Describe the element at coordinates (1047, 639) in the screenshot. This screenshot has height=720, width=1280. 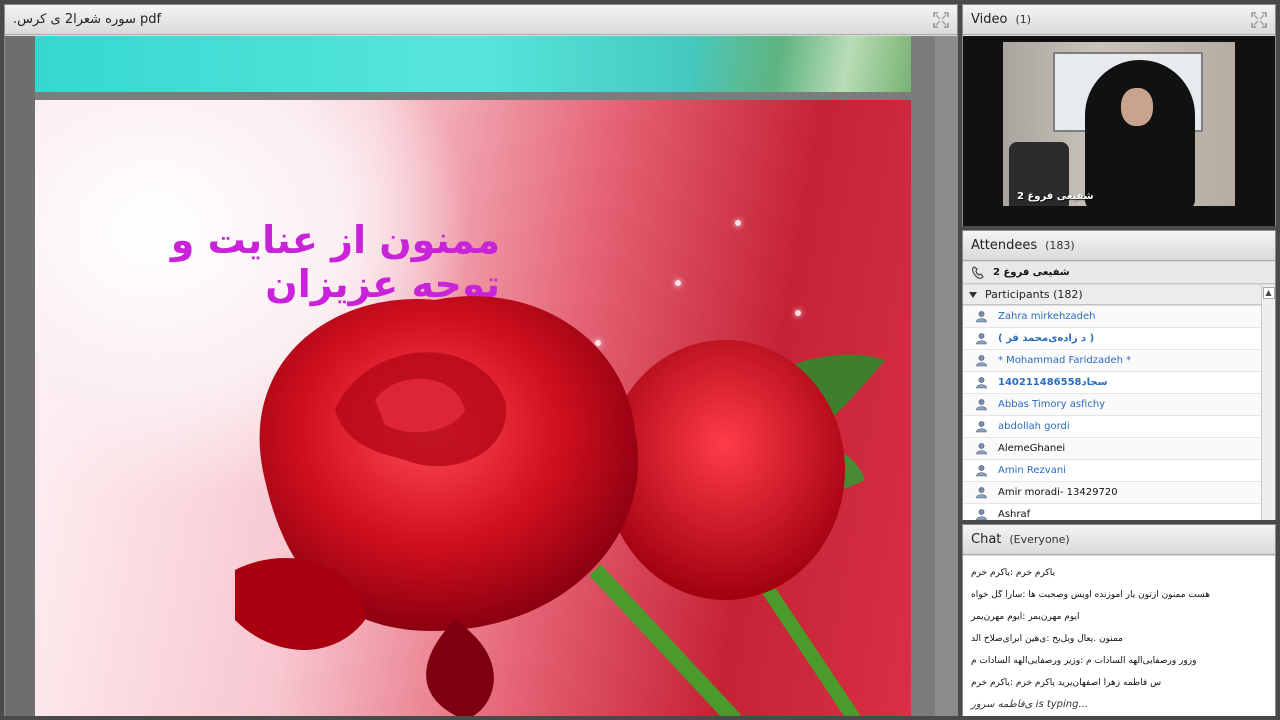
I see `chat-message: ممنون .یعال ویل‌یح :ی‌هین ابرای‌صلاح الد` at that location.